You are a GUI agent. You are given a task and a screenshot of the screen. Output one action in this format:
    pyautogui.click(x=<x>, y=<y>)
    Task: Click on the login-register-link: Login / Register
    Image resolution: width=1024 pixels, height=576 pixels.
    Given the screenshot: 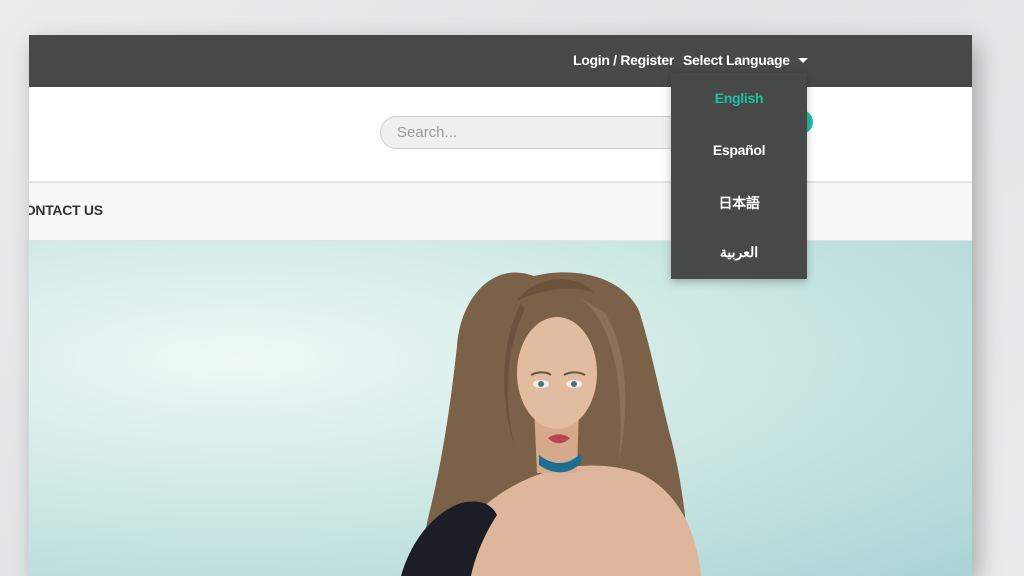 What is the action you would take?
    pyautogui.click(x=623, y=60)
    